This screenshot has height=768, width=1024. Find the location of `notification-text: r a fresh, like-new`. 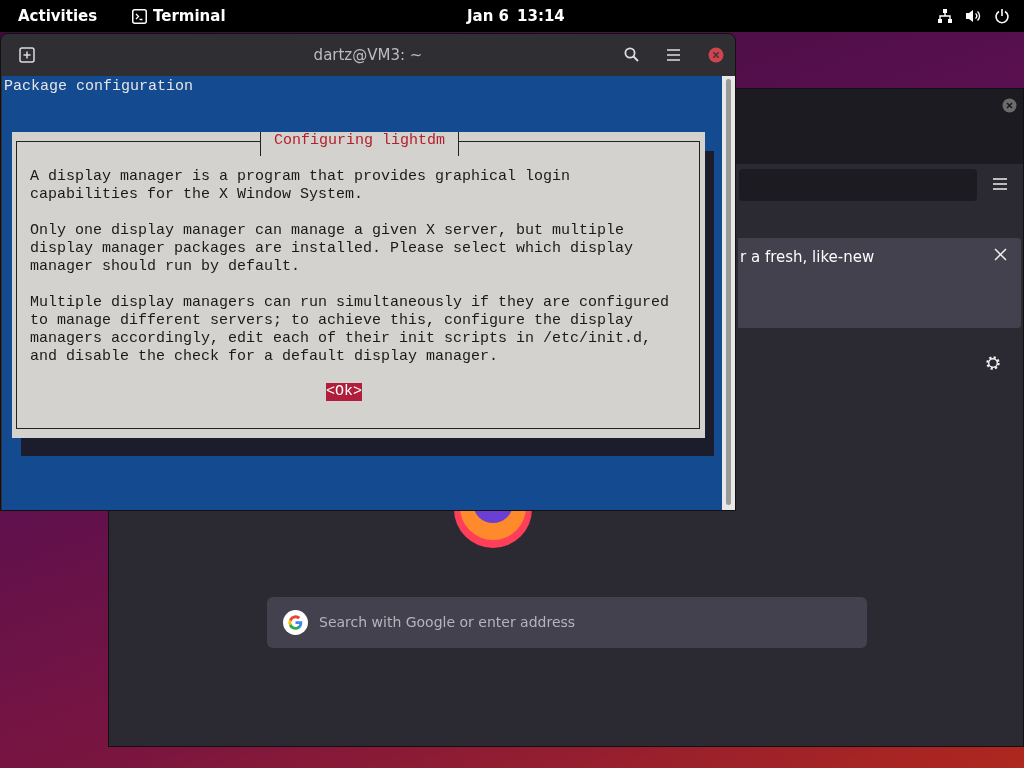

notification-text: r a fresh, like-new is located at coordinates (807, 257).